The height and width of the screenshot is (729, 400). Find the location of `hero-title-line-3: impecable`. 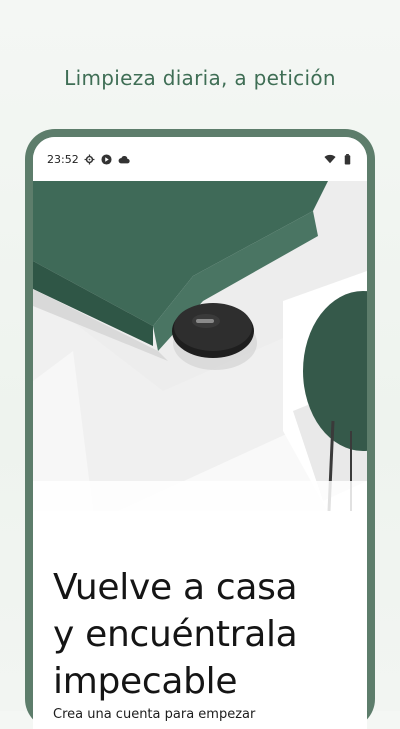

hero-title-line-3: impecable is located at coordinates (145, 681).